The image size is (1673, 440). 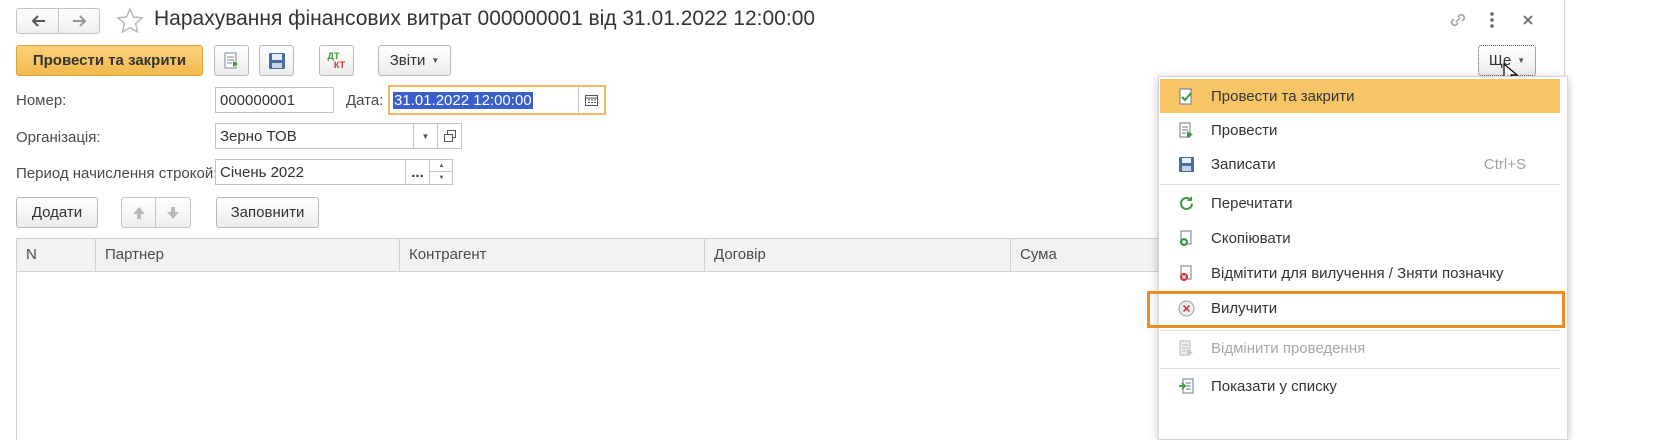 What do you see at coordinates (1251, 238) in the screenshot?
I see `menu-item-label: Скопіювати` at bounding box center [1251, 238].